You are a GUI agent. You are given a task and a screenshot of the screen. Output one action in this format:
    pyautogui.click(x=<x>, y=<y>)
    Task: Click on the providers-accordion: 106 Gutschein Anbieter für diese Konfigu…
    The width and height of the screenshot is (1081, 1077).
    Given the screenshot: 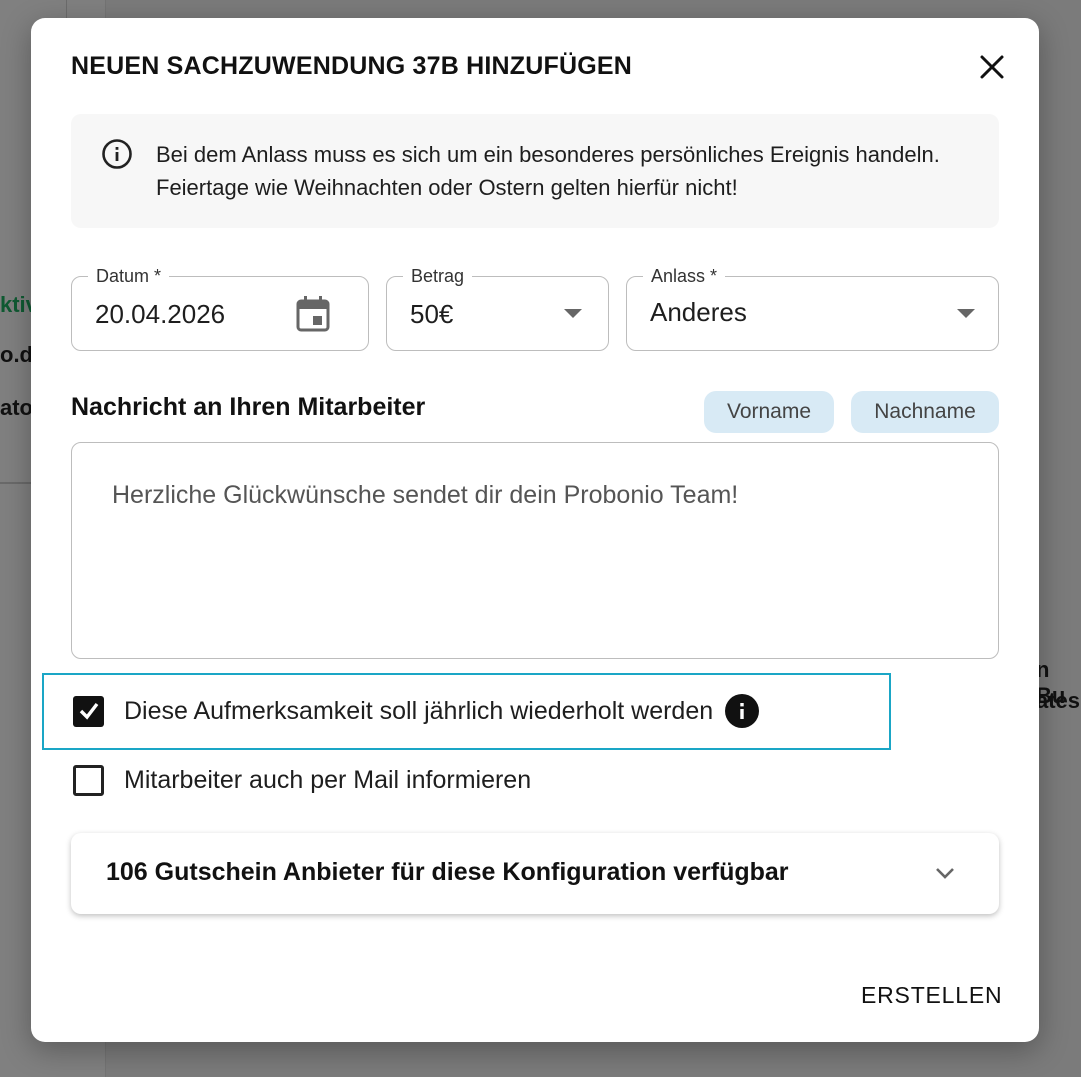 What is the action you would take?
    pyautogui.click(x=535, y=873)
    